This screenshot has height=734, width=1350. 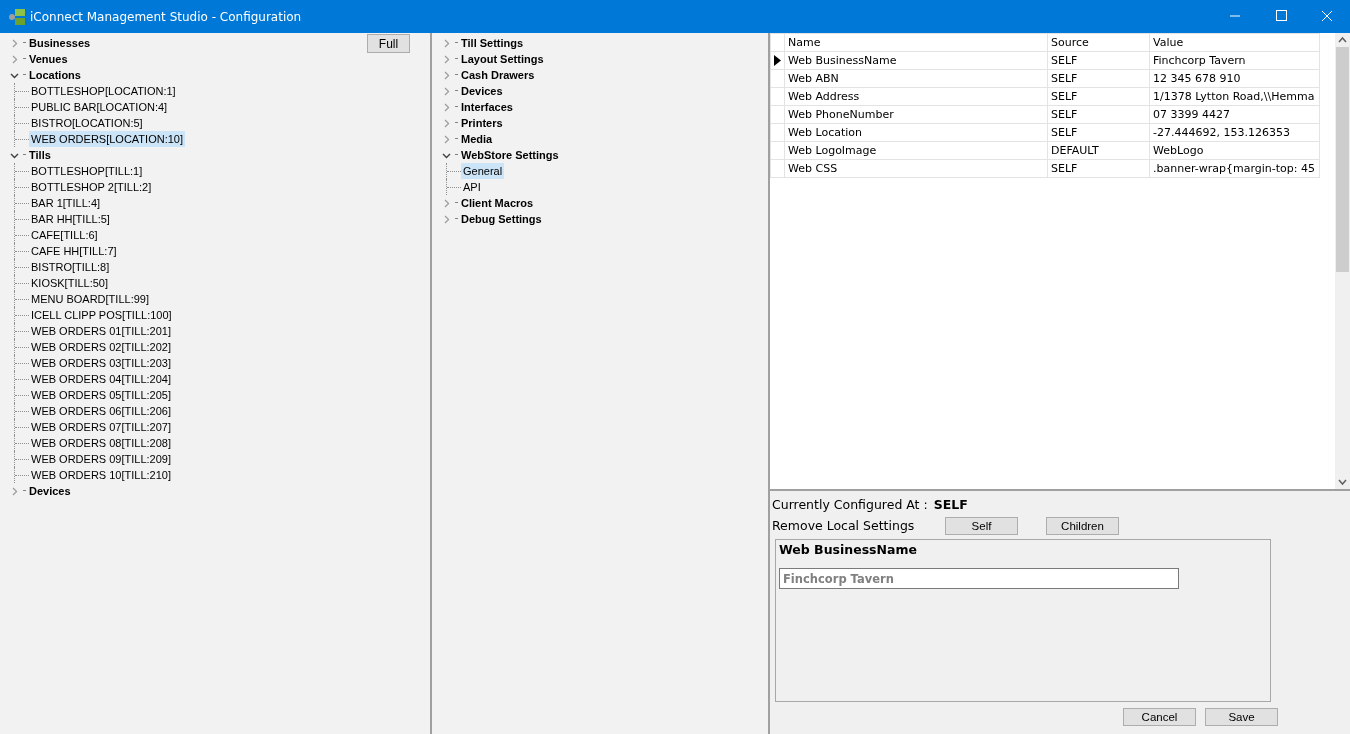 I want to click on table-cell: 12 345 678 910, so click(x=1234, y=78).